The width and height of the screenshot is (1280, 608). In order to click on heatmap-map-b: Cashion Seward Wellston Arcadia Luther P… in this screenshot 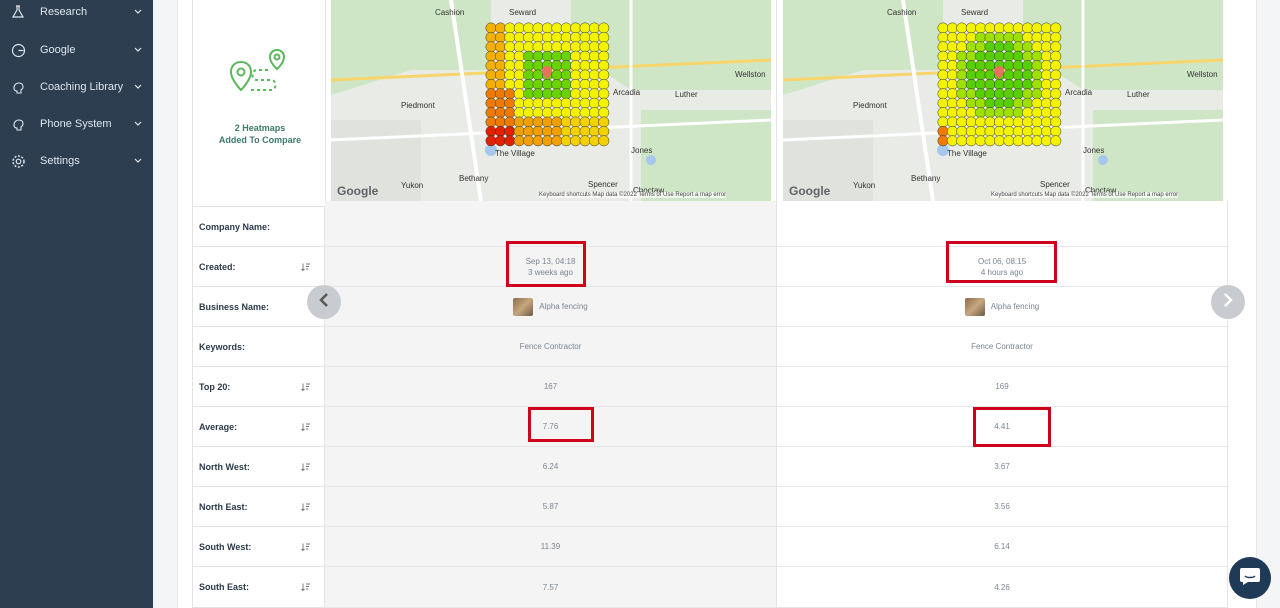, I will do `click(1003, 100)`.